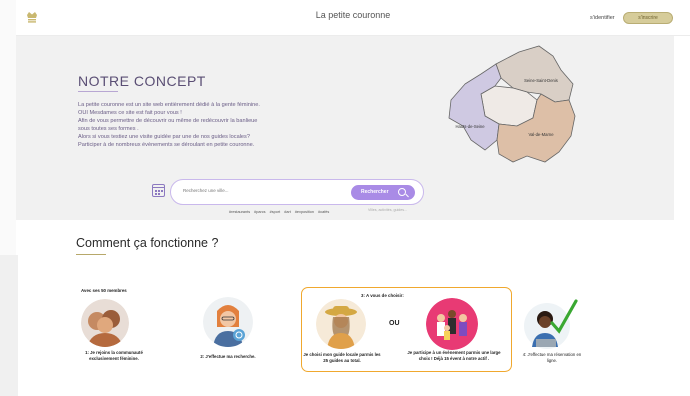 The height and width of the screenshot is (396, 690). What do you see at coordinates (108, 128) in the screenshot?
I see `concept-line: sous toutes ses formes .` at bounding box center [108, 128].